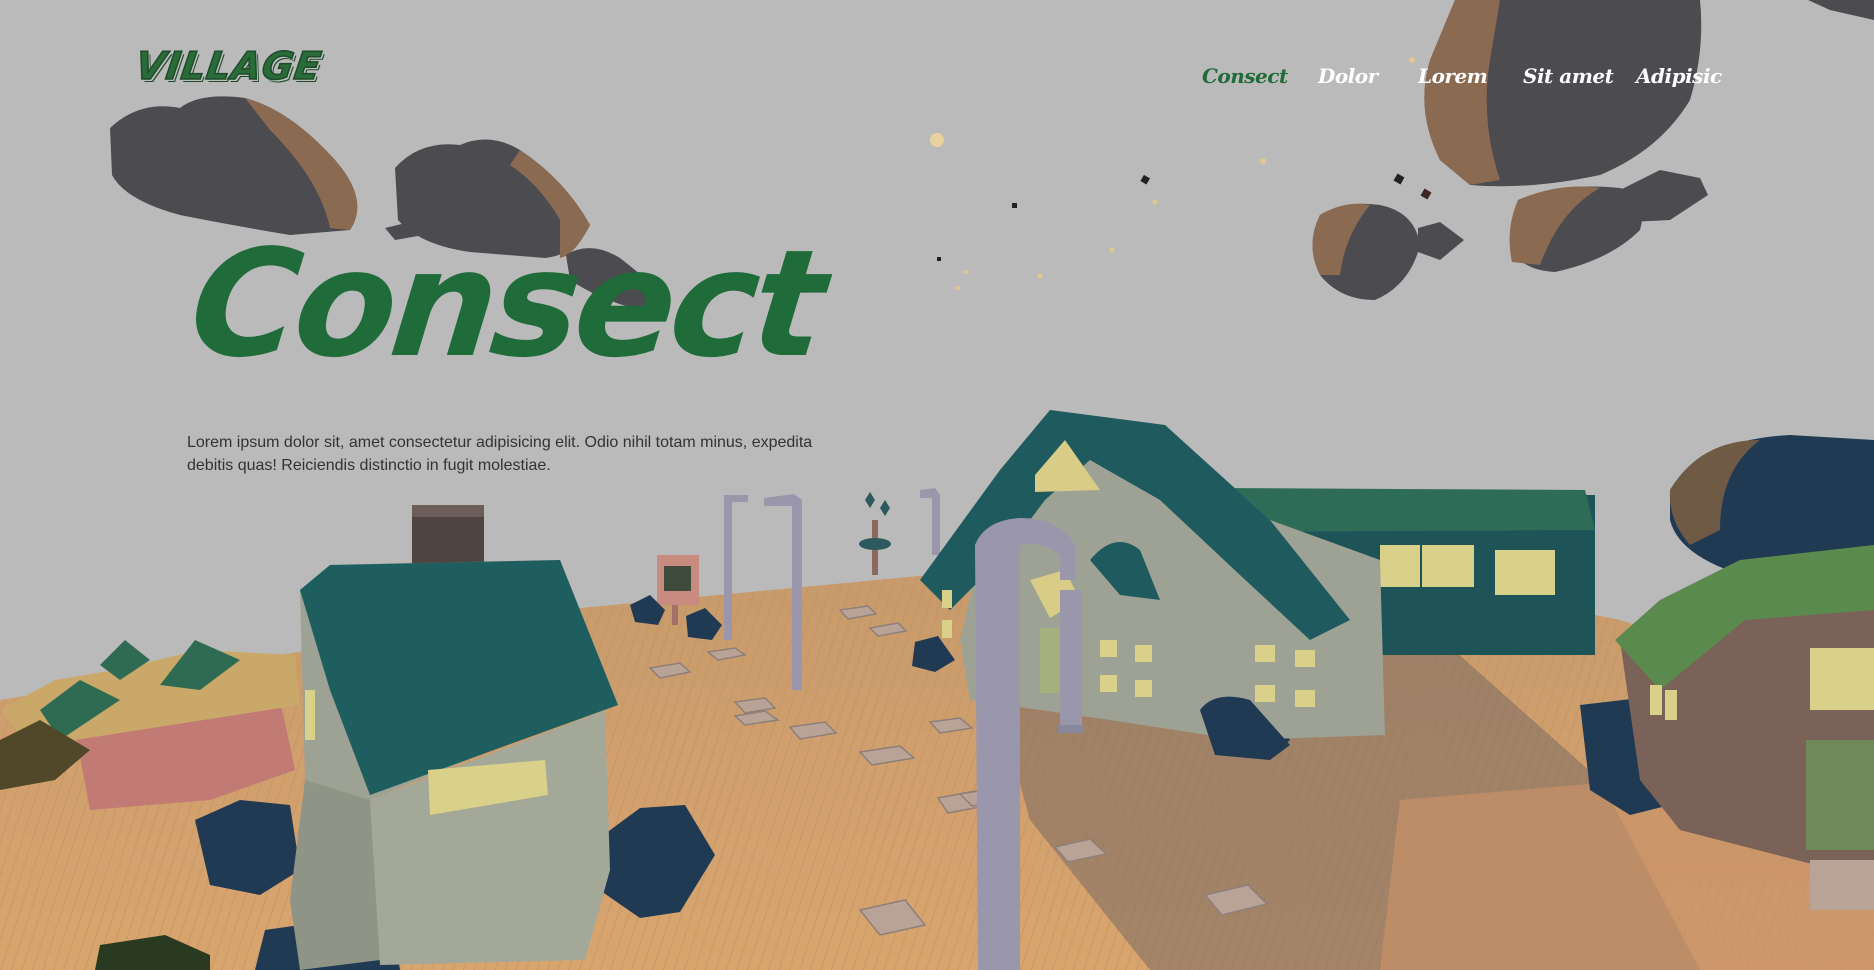 The width and height of the screenshot is (1874, 970). Describe the element at coordinates (1348, 79) in the screenshot. I see `nav-link-dolor: Dolor` at that location.